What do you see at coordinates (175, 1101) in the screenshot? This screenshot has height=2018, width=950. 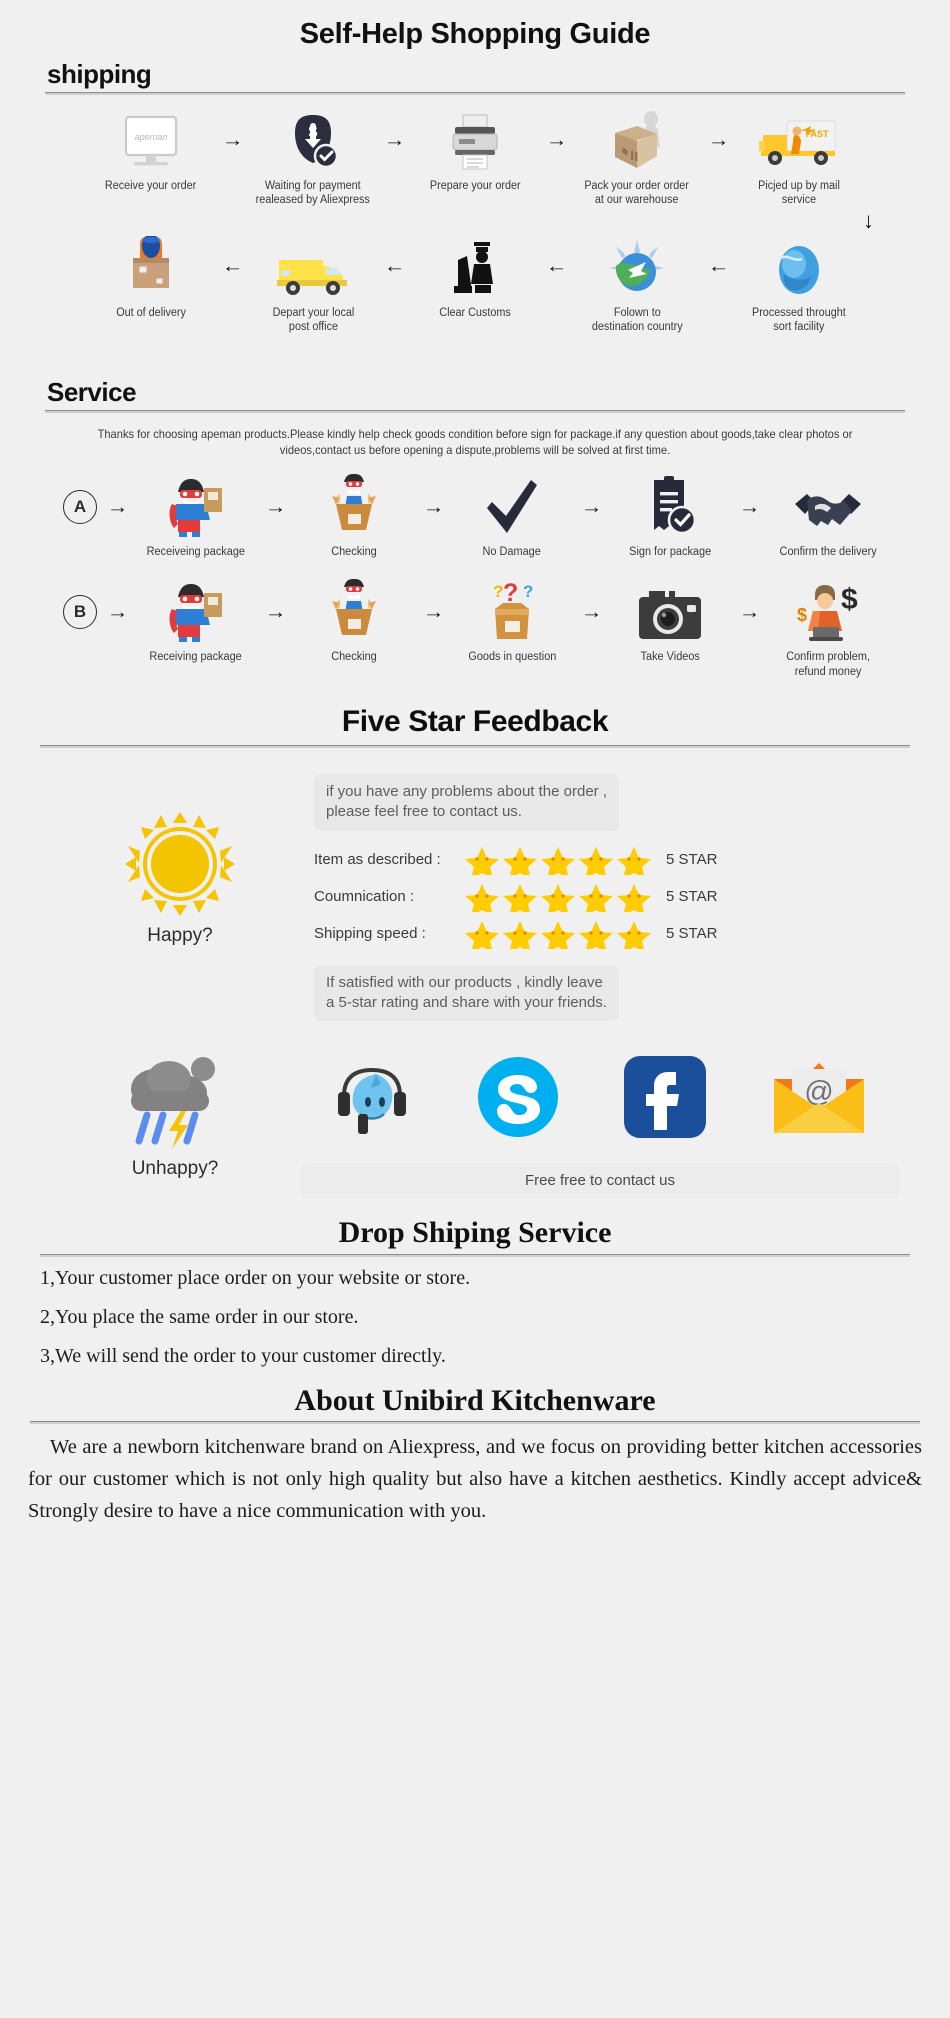 I see `storm-cloud-icon` at bounding box center [175, 1101].